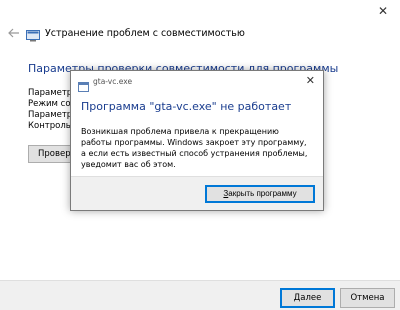 The width and height of the screenshot is (400, 310). I want to click on window-close-button: ✕, so click(383, 11).